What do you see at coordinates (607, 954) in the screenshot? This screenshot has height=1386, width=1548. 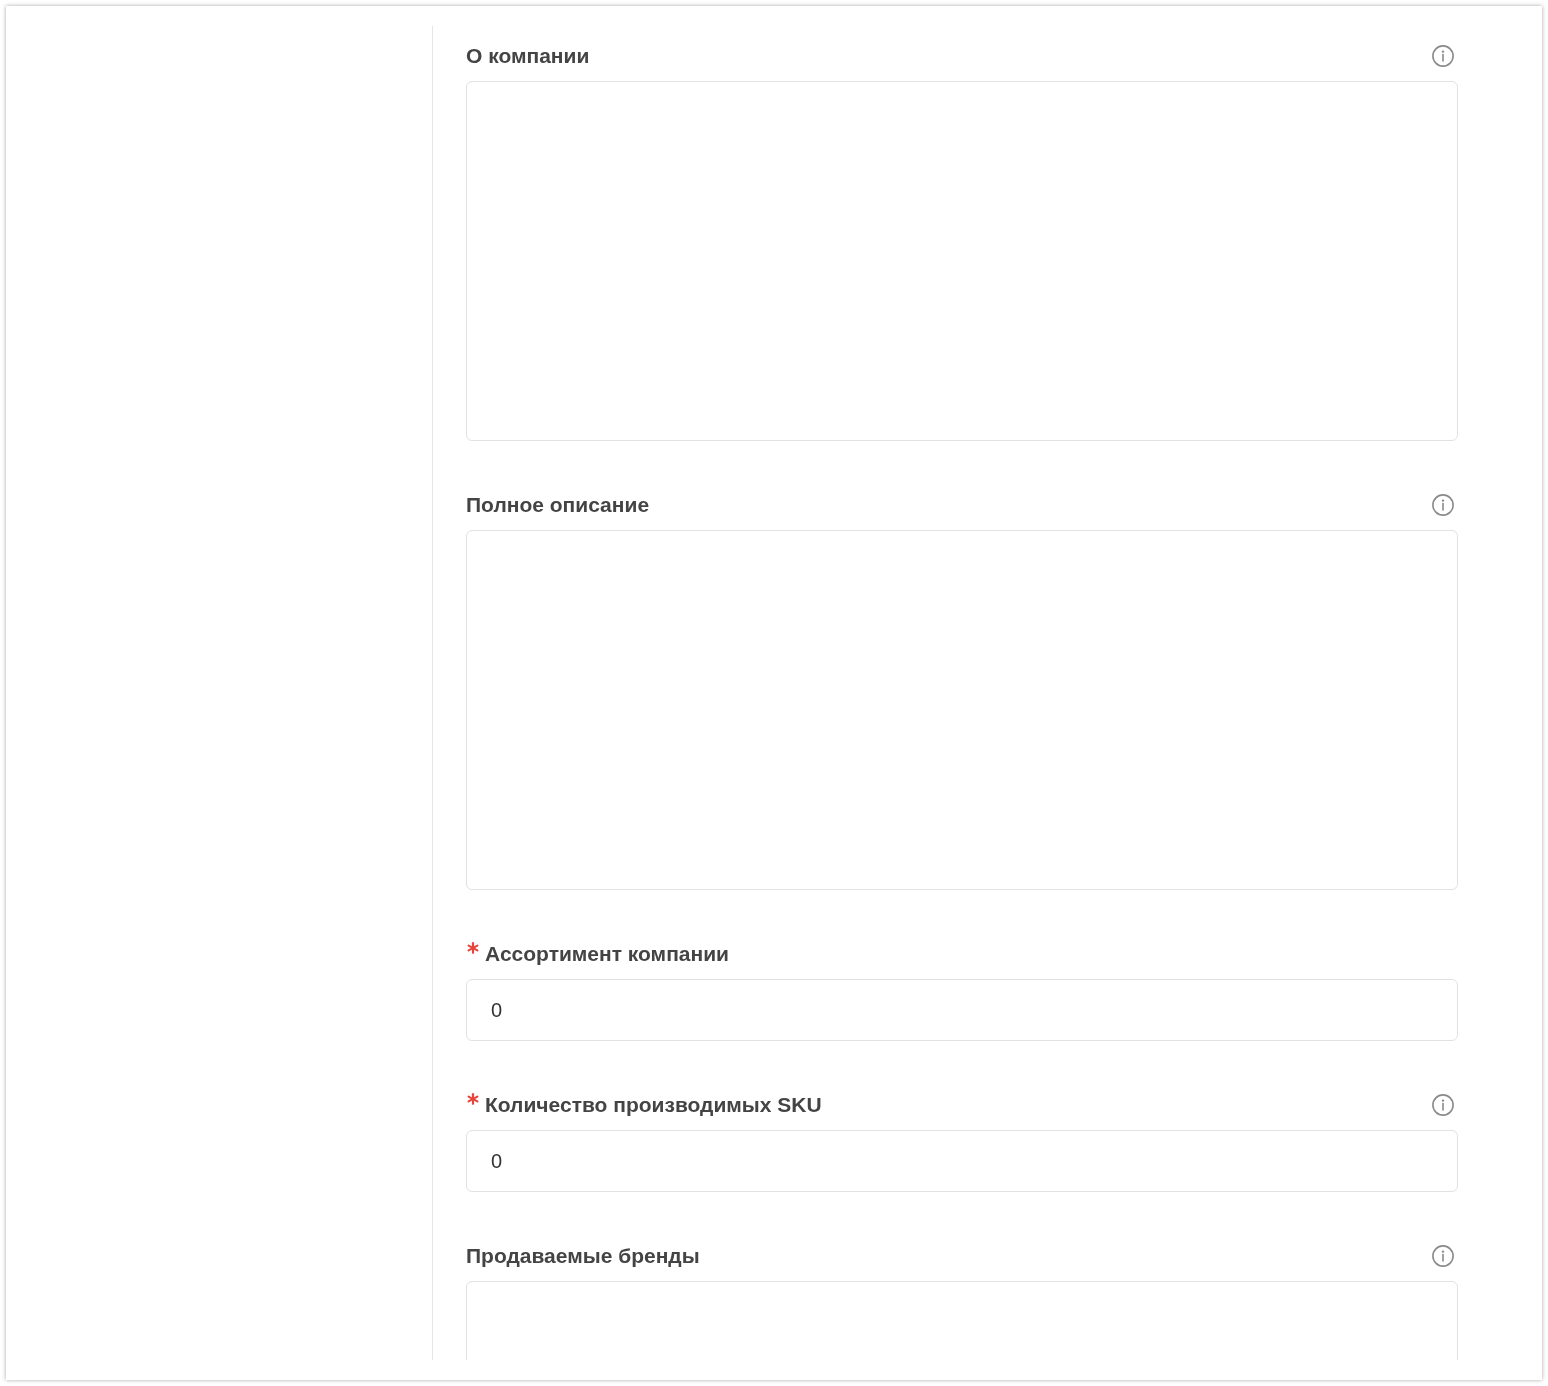 I see `field-label: Ассортимент компании` at bounding box center [607, 954].